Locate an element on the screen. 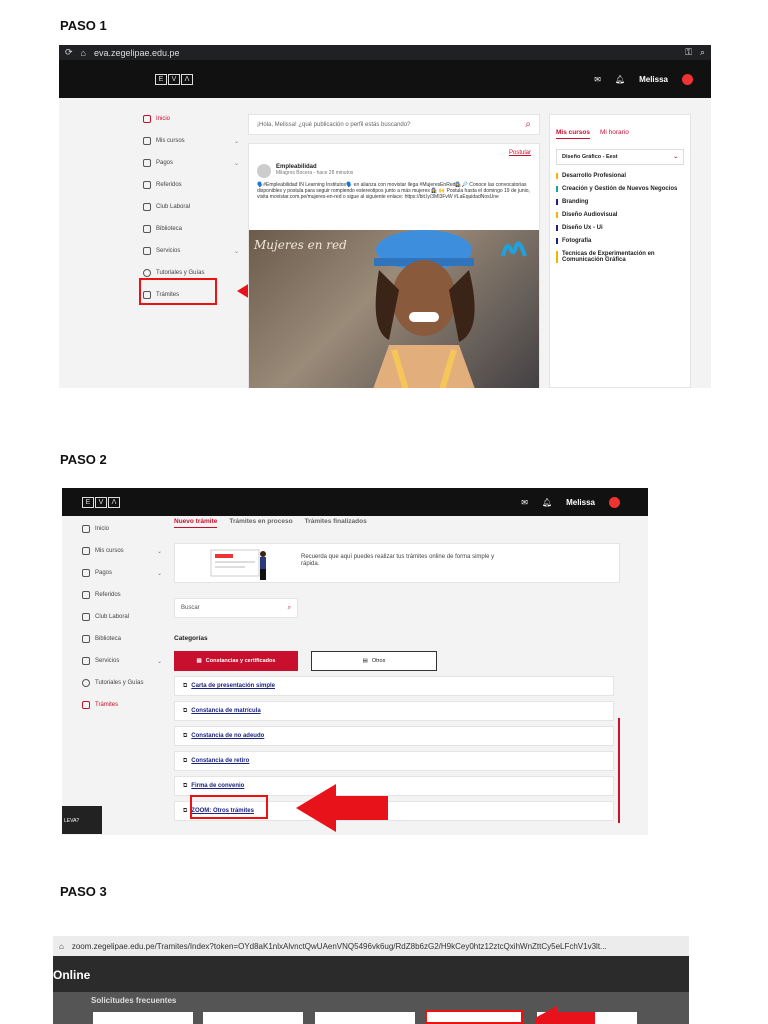 This screenshot has height=1024, width=768. worker-illustration is located at coordinates (424, 309).